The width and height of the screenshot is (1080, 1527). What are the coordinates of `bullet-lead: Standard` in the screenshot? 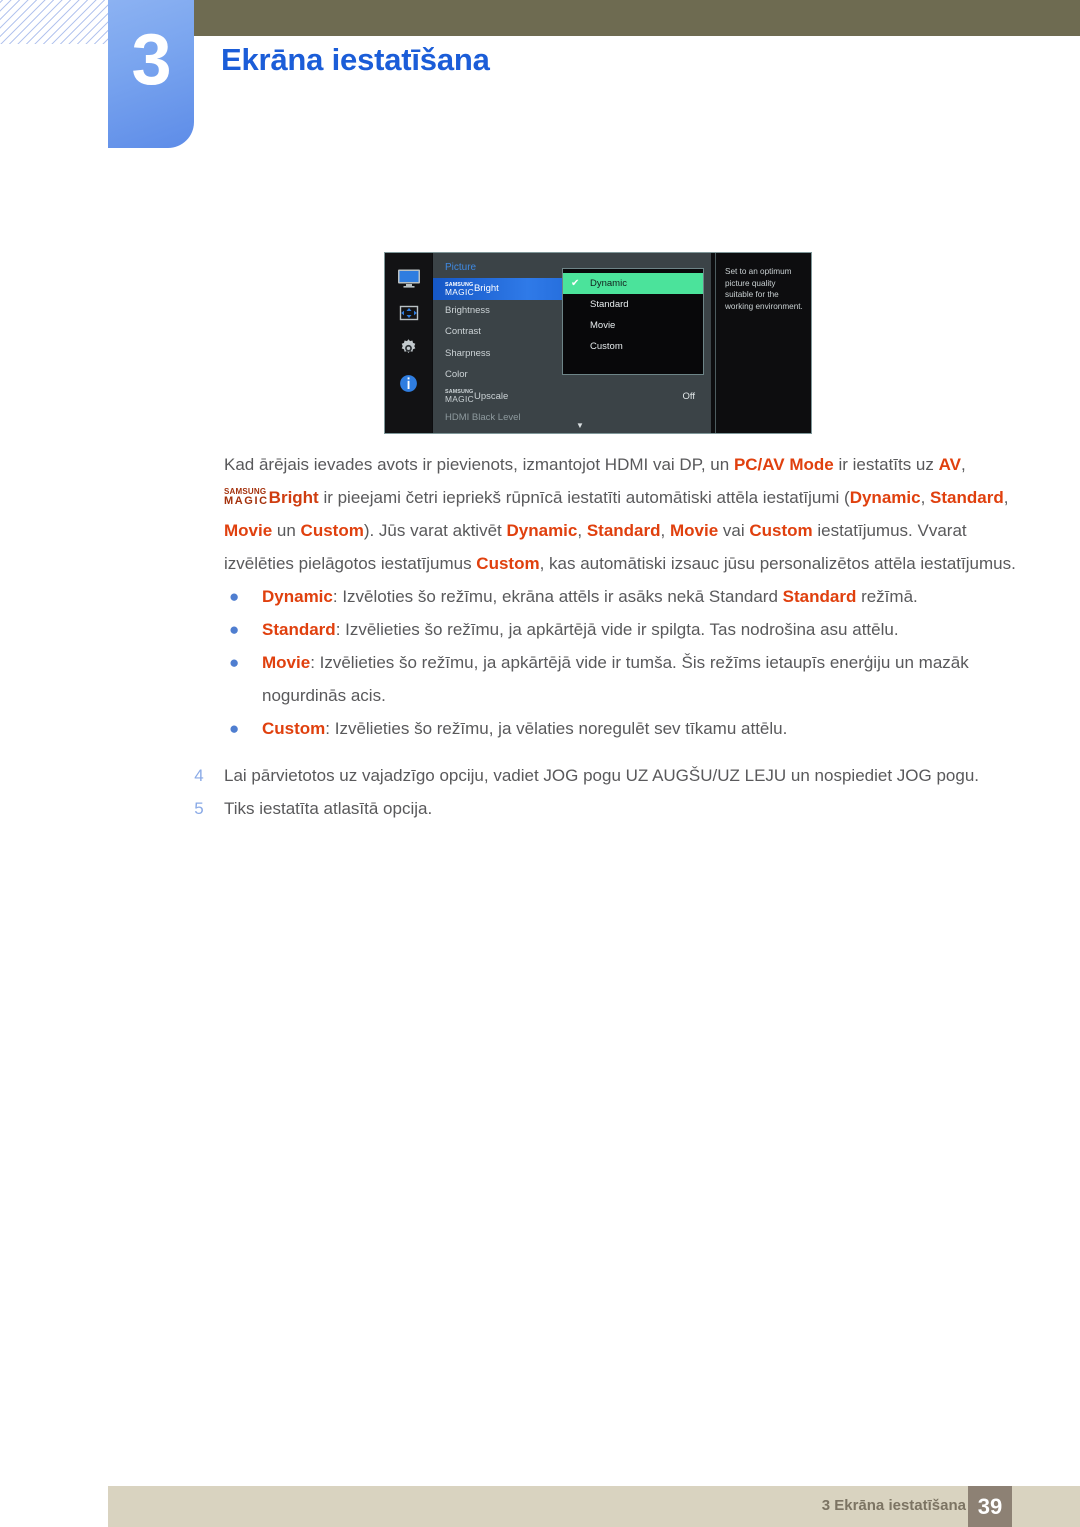 It's located at (299, 629).